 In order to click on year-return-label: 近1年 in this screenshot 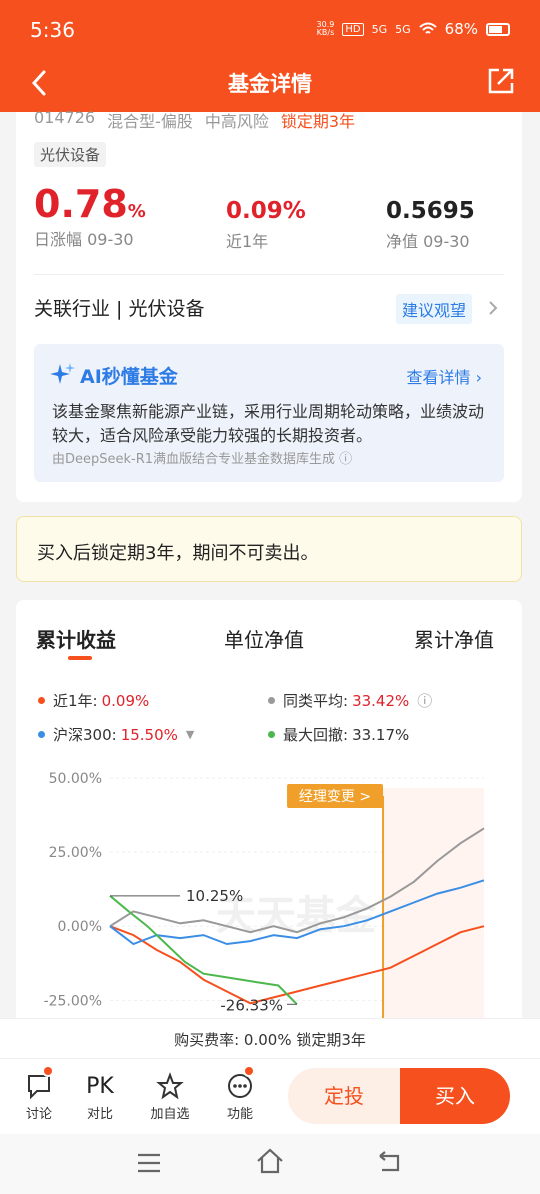, I will do `click(247, 241)`.